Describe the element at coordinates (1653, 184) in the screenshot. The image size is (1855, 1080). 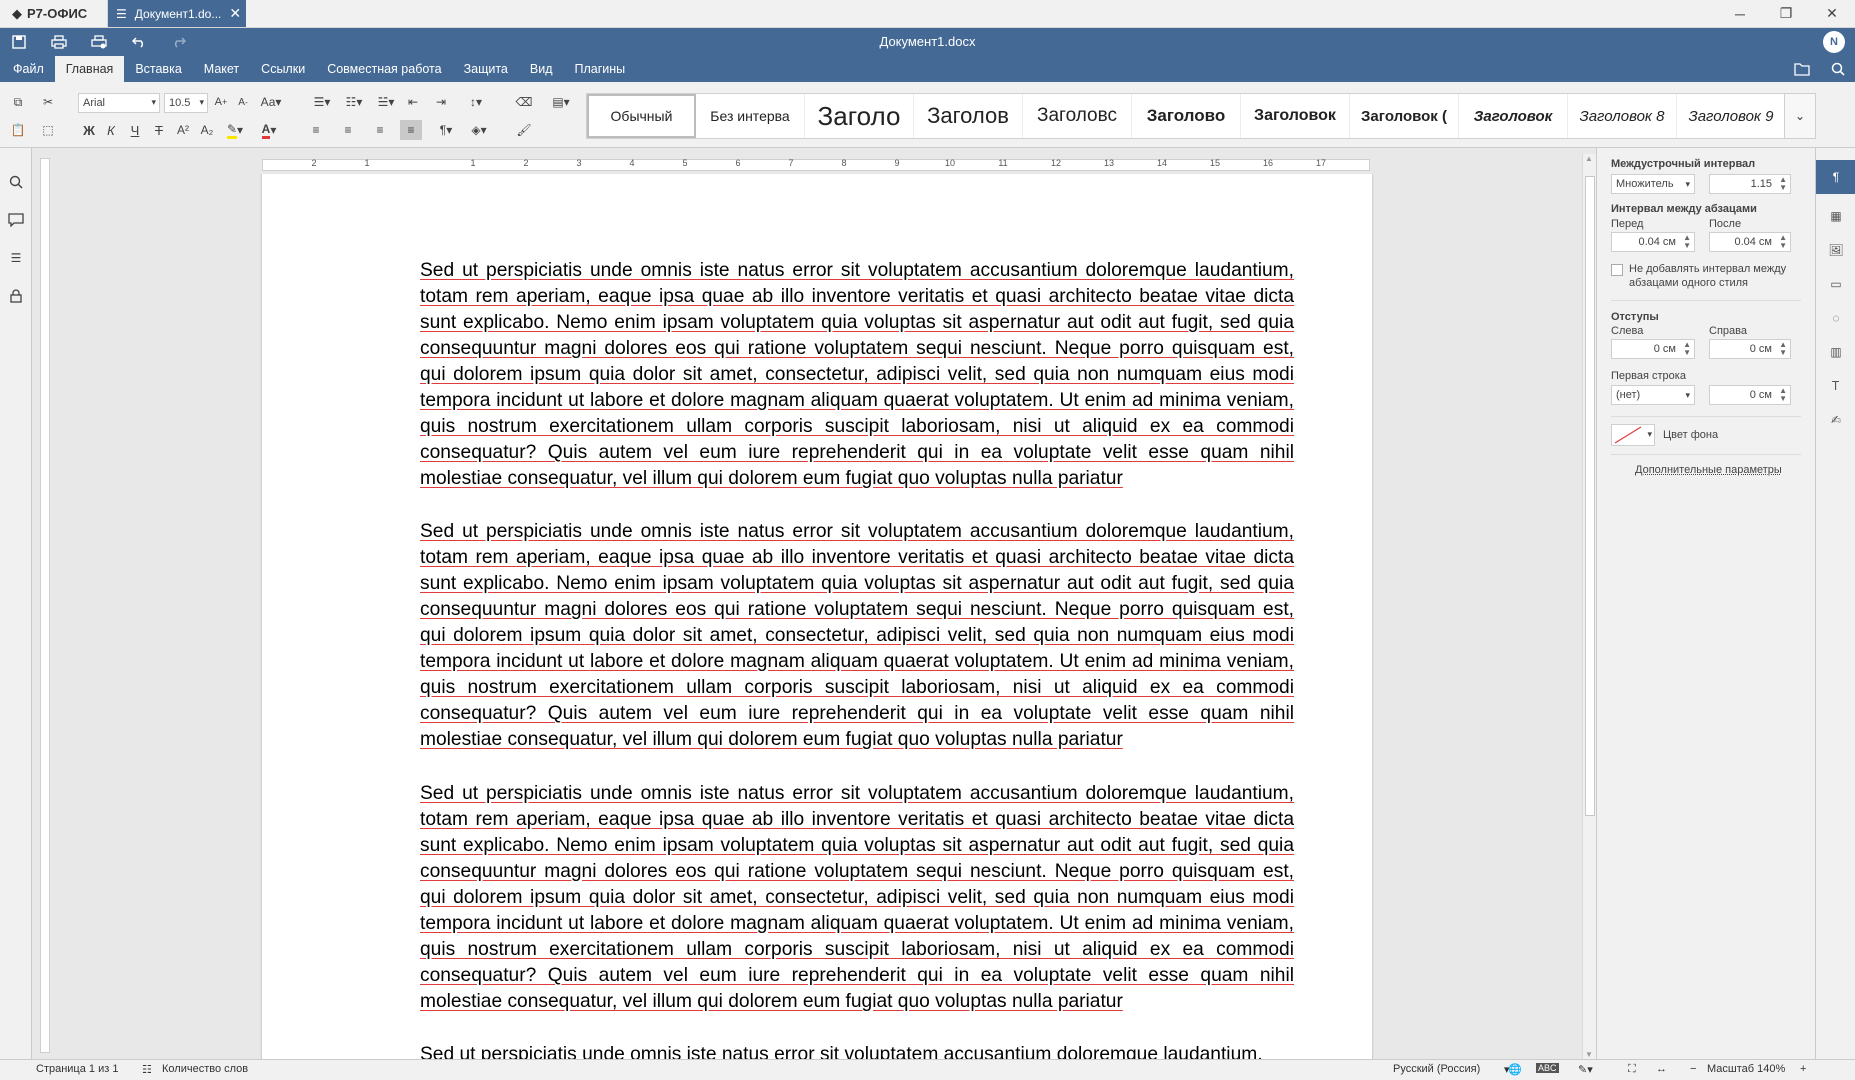
I see `line-spacing-mode-select: Множитель ▾` at that location.